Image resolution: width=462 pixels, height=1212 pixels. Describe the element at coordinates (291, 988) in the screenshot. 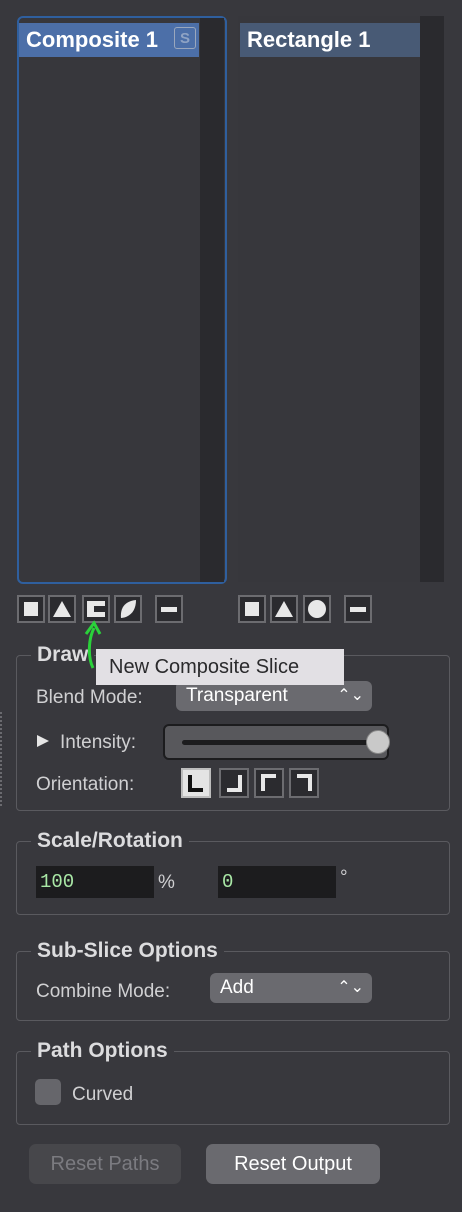

I see `combine-mode-select: Add ⌃⌄` at that location.